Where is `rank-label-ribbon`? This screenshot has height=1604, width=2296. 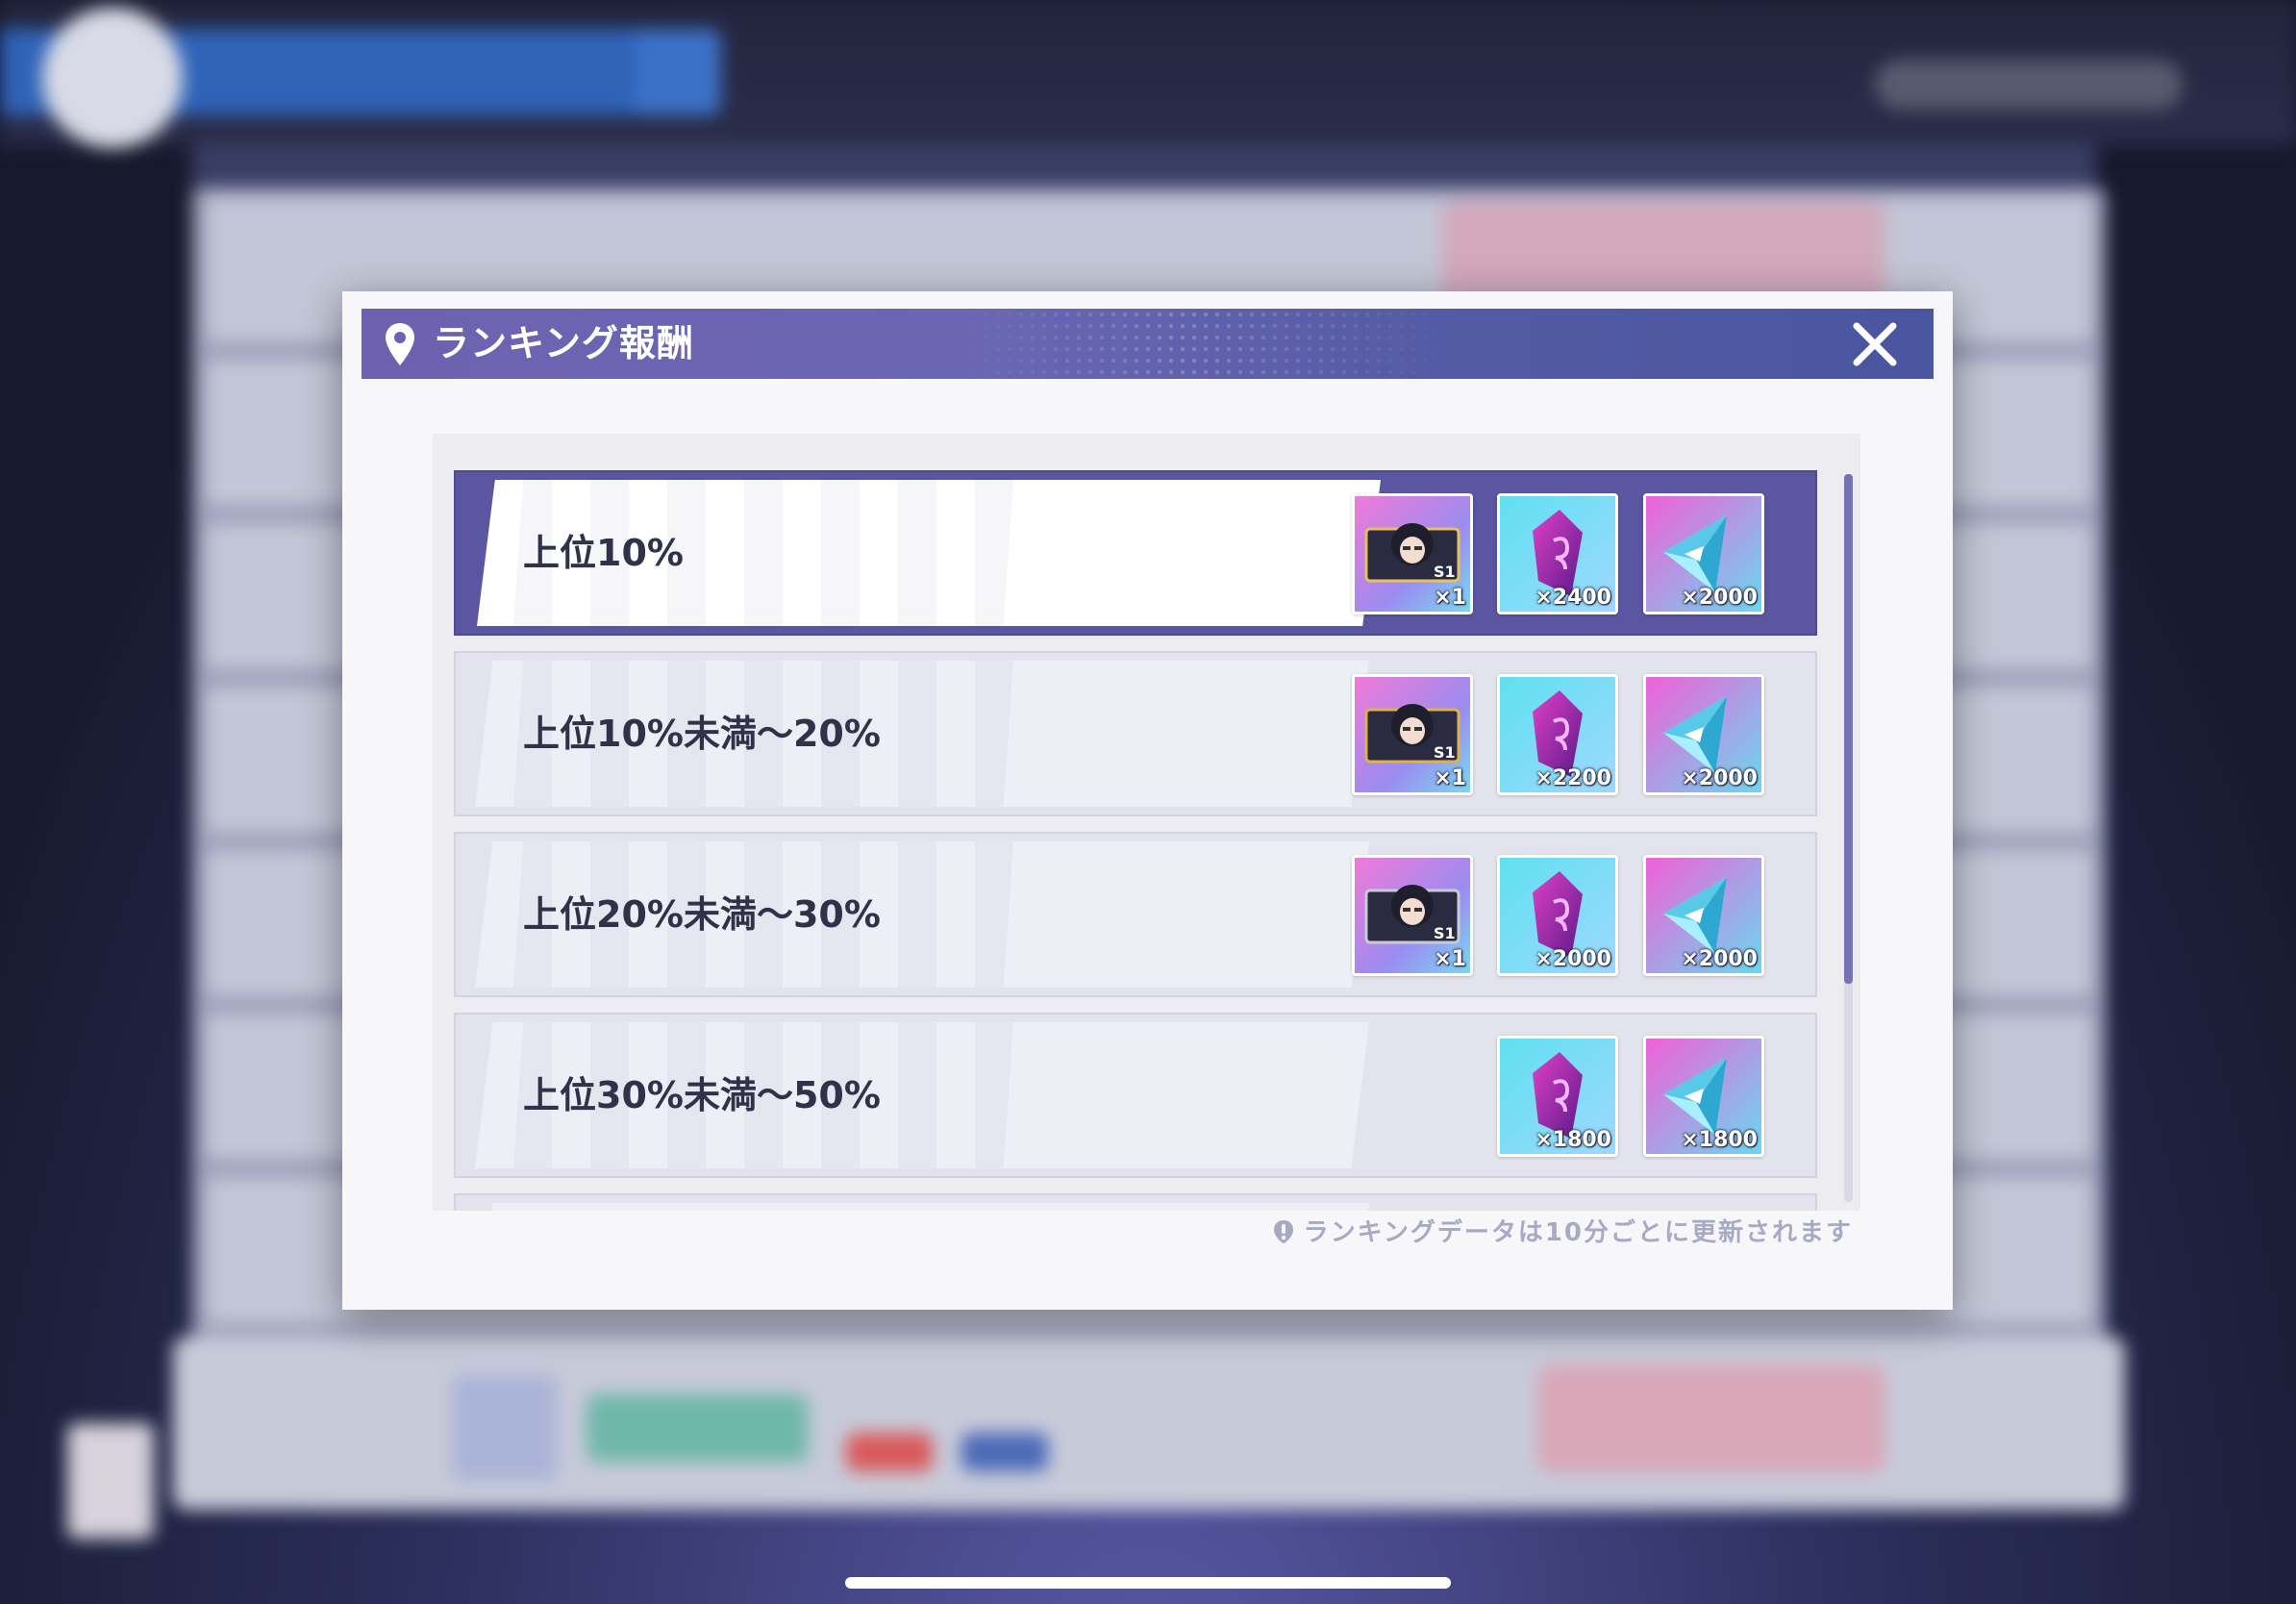 rank-label-ribbon is located at coordinates (922, 1207).